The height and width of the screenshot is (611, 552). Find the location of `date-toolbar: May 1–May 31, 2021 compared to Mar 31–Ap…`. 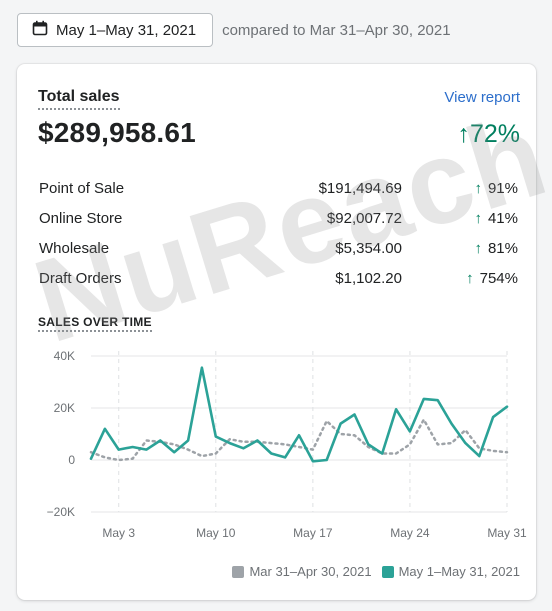

date-toolbar: May 1–May 31, 2021 compared to Mar 31–Ap… is located at coordinates (284, 30).